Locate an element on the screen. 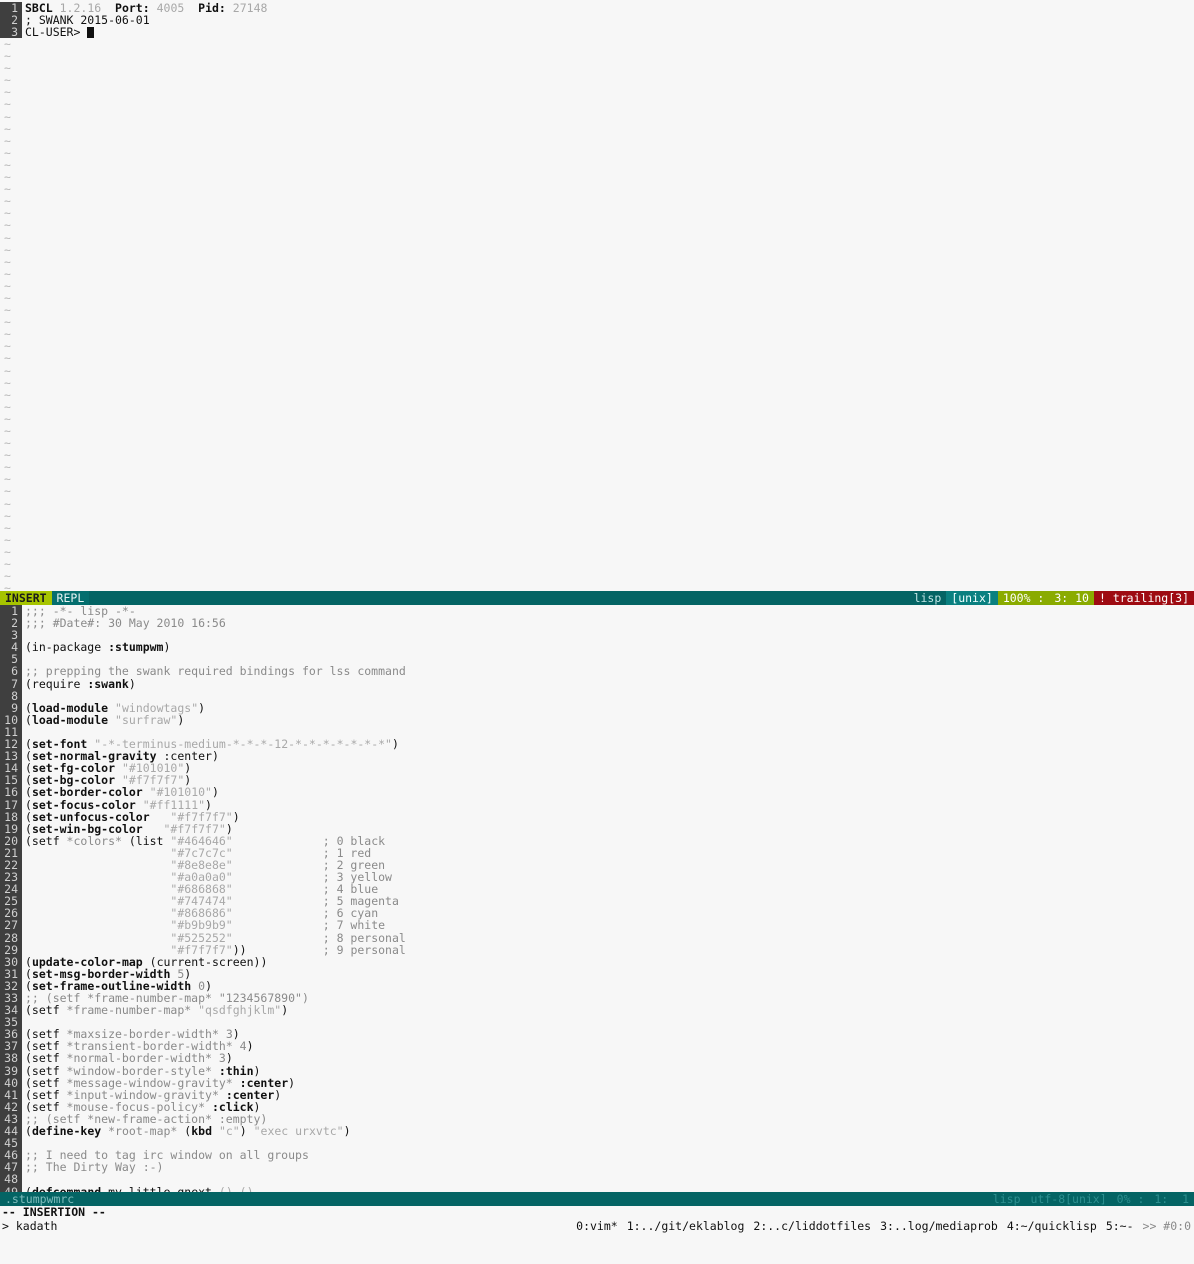  line-number: 6 is located at coordinates (11, 671).